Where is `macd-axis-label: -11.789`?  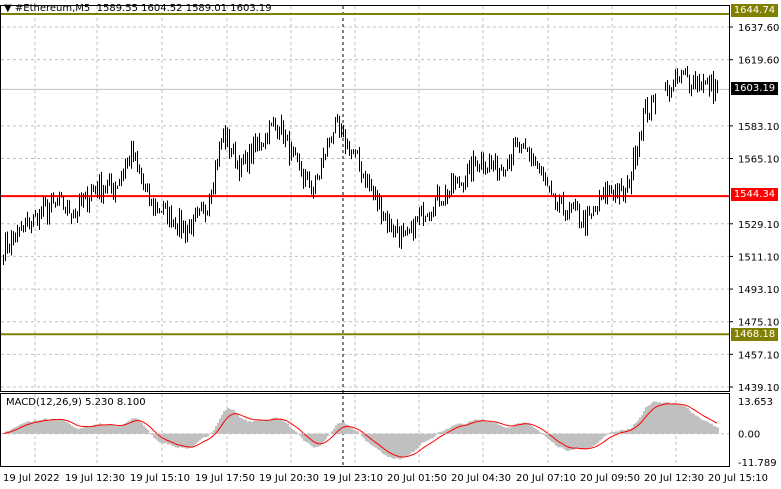 macd-axis-label: -11.789 is located at coordinates (757, 463).